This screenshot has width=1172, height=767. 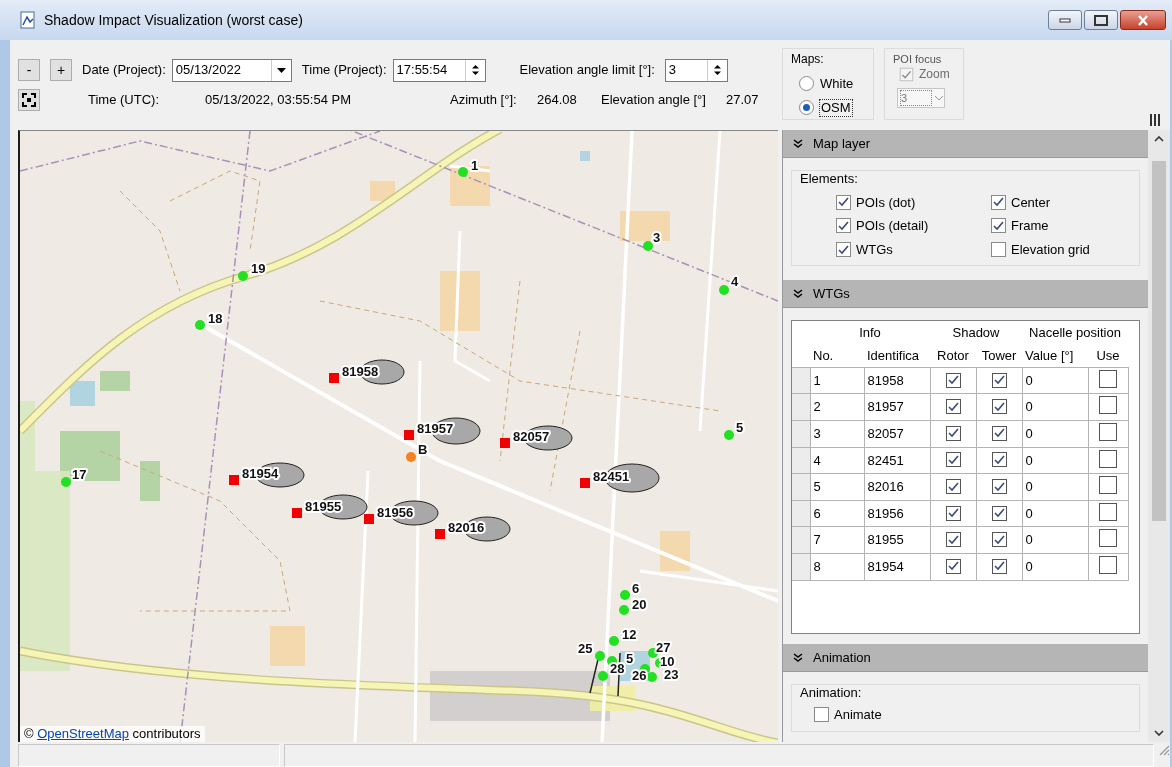 I want to click on time-label: Time (Project):, so click(x=344, y=70).